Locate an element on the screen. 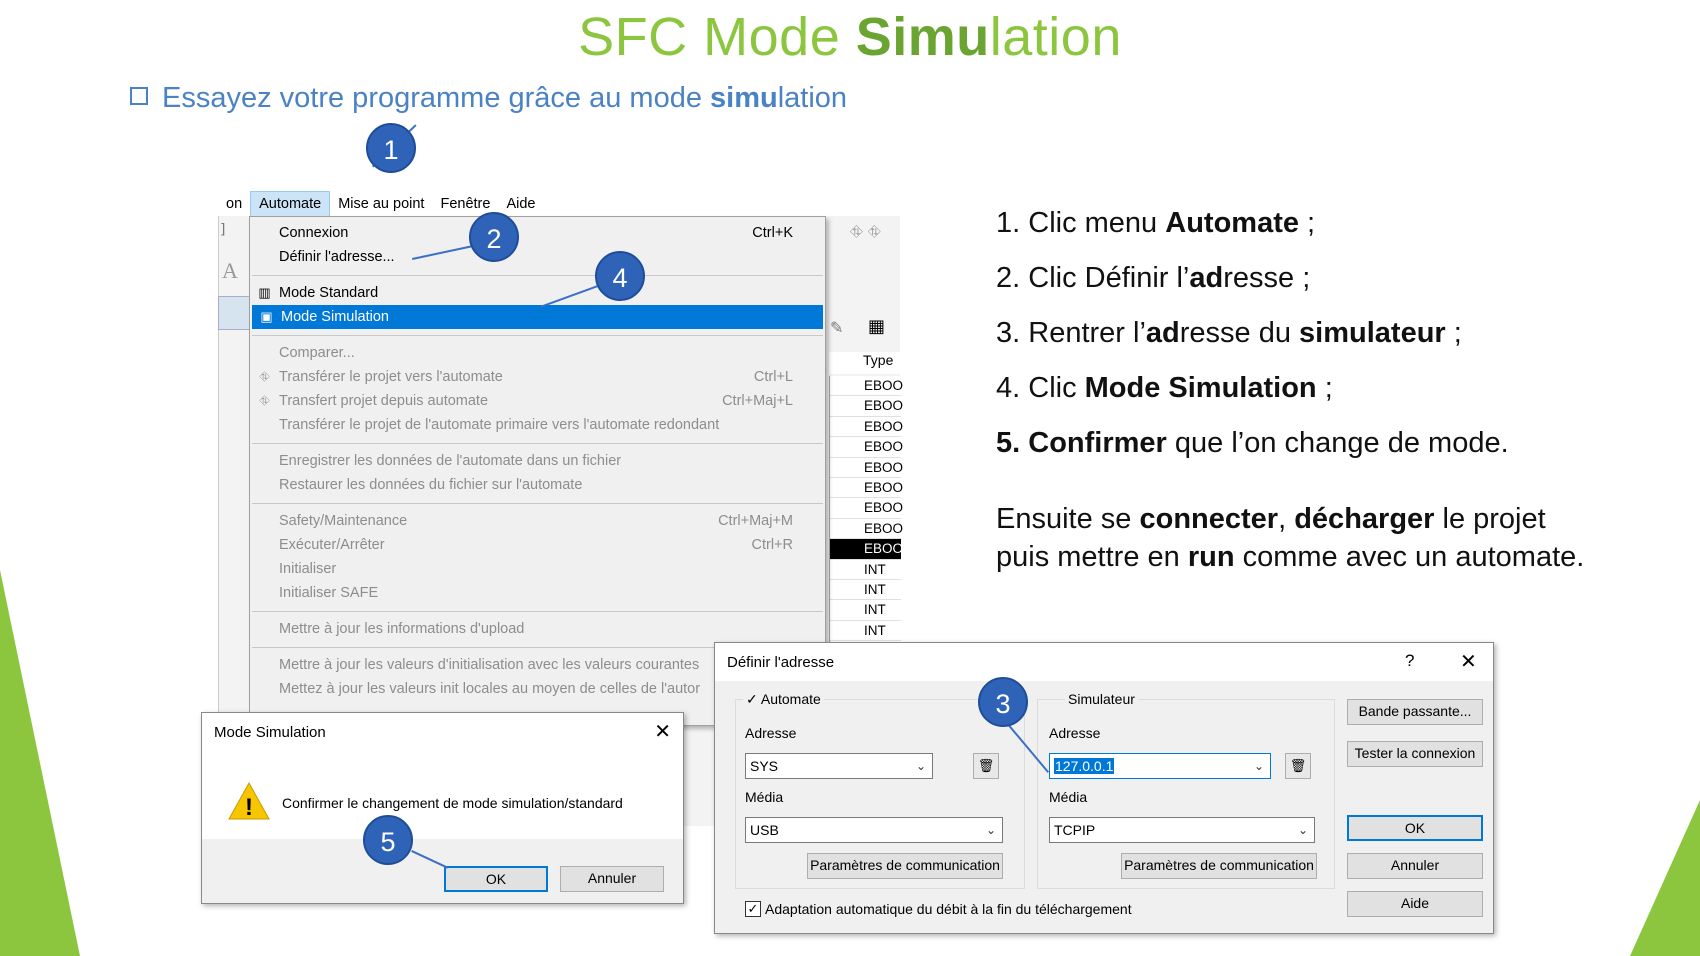 The image size is (1700, 956). edit-icon: ✎ is located at coordinates (836, 327).